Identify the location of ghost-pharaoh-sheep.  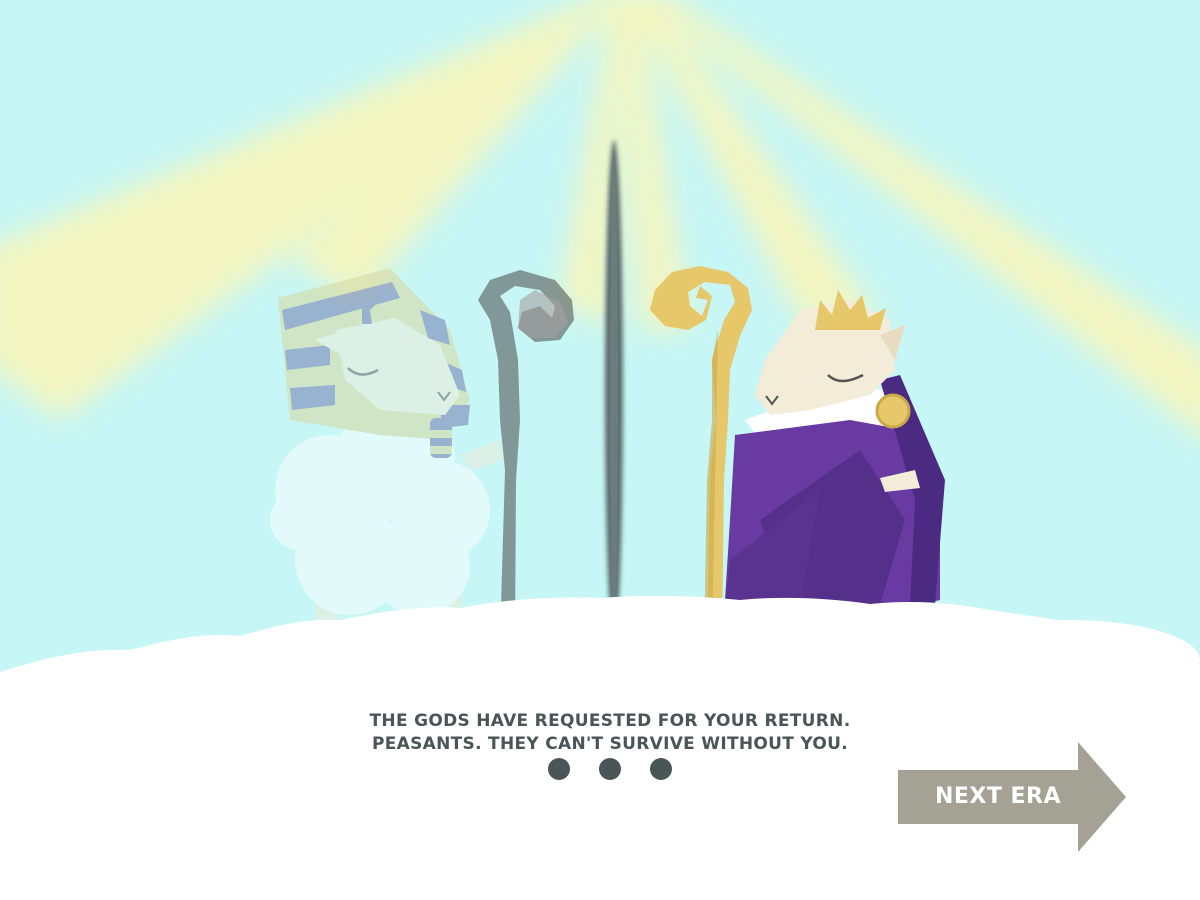
(386, 453).